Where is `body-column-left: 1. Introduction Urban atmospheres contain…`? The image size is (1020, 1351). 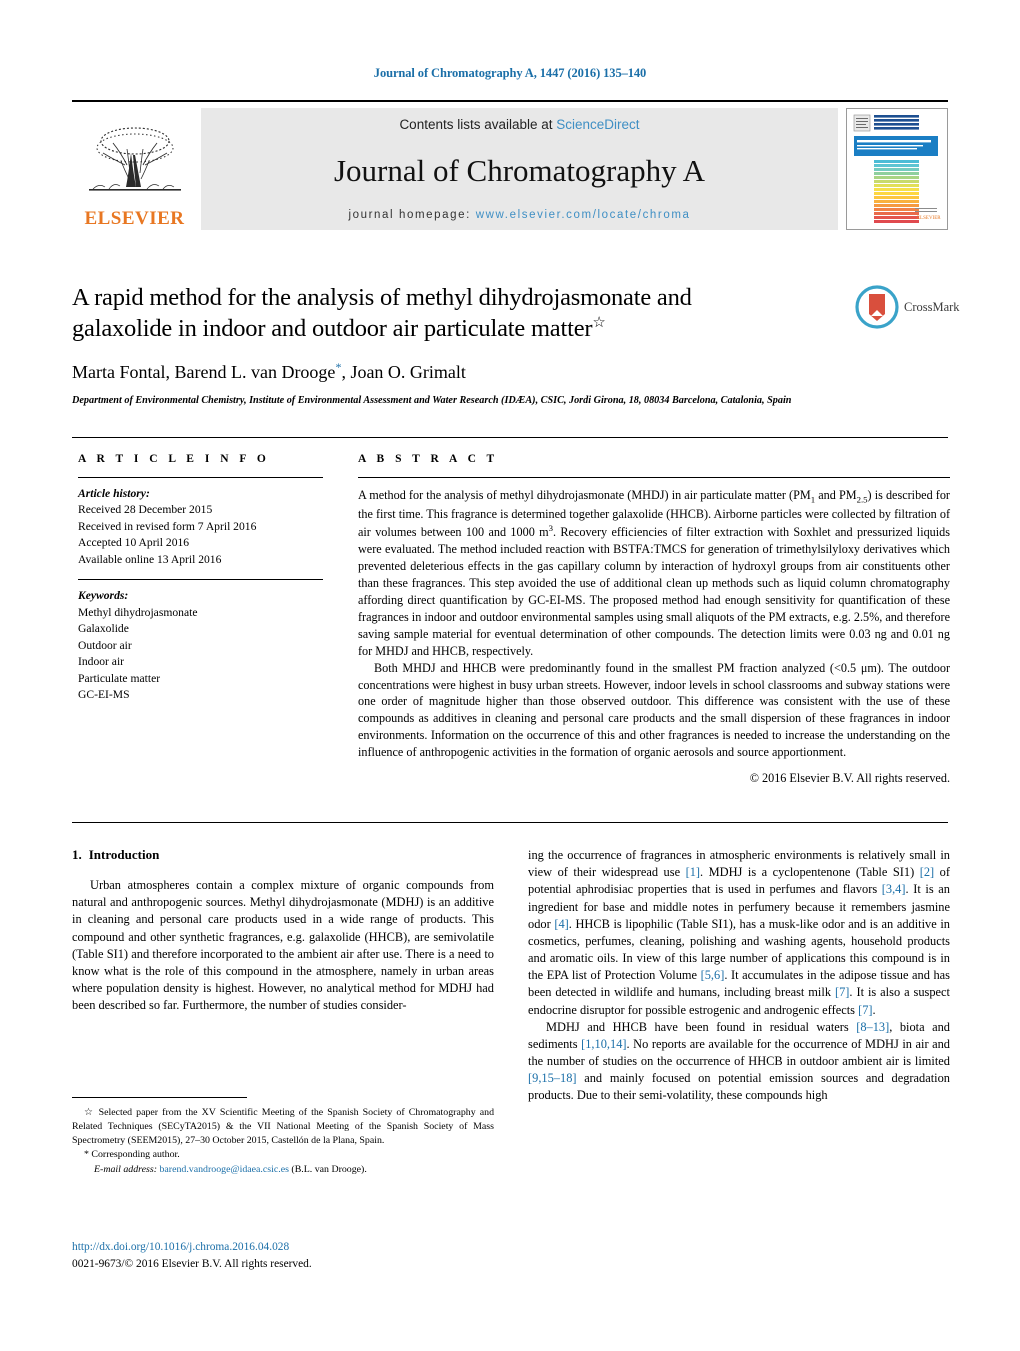 body-column-left: 1. Introduction Urban atmospheres contain… is located at coordinates (283, 930).